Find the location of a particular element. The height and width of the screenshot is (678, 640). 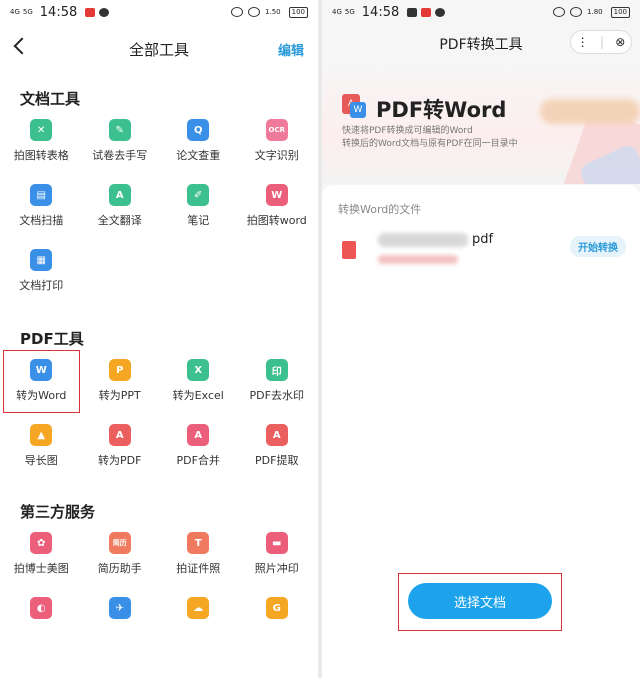

tool-service-5: ◐ is located at coordinates (41, 619).